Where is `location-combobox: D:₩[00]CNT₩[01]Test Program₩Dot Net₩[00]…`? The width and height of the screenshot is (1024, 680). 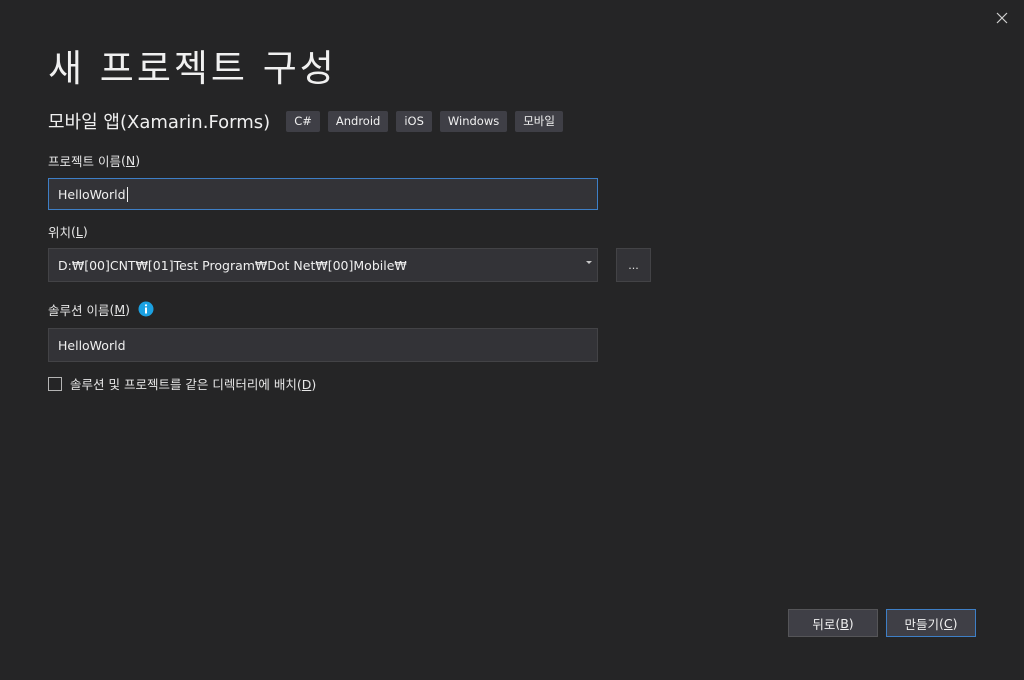
location-combobox: D:₩[00]CNT₩[01]Test Program₩Dot Net₩[00]… is located at coordinates (323, 265).